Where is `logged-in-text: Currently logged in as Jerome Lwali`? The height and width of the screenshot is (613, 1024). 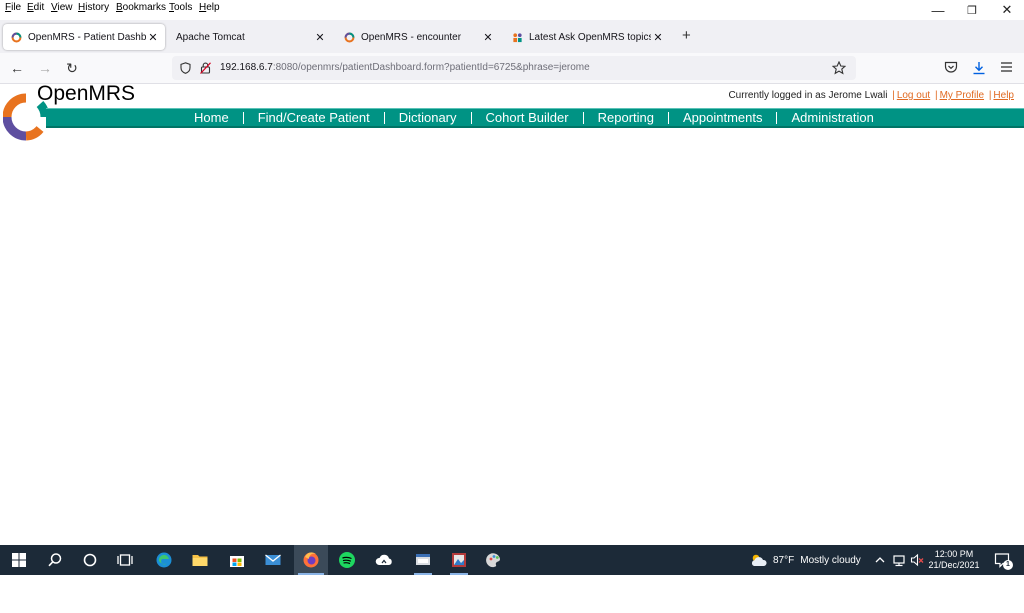
logged-in-text: Currently logged in as Jerome Lwali is located at coordinates (808, 95).